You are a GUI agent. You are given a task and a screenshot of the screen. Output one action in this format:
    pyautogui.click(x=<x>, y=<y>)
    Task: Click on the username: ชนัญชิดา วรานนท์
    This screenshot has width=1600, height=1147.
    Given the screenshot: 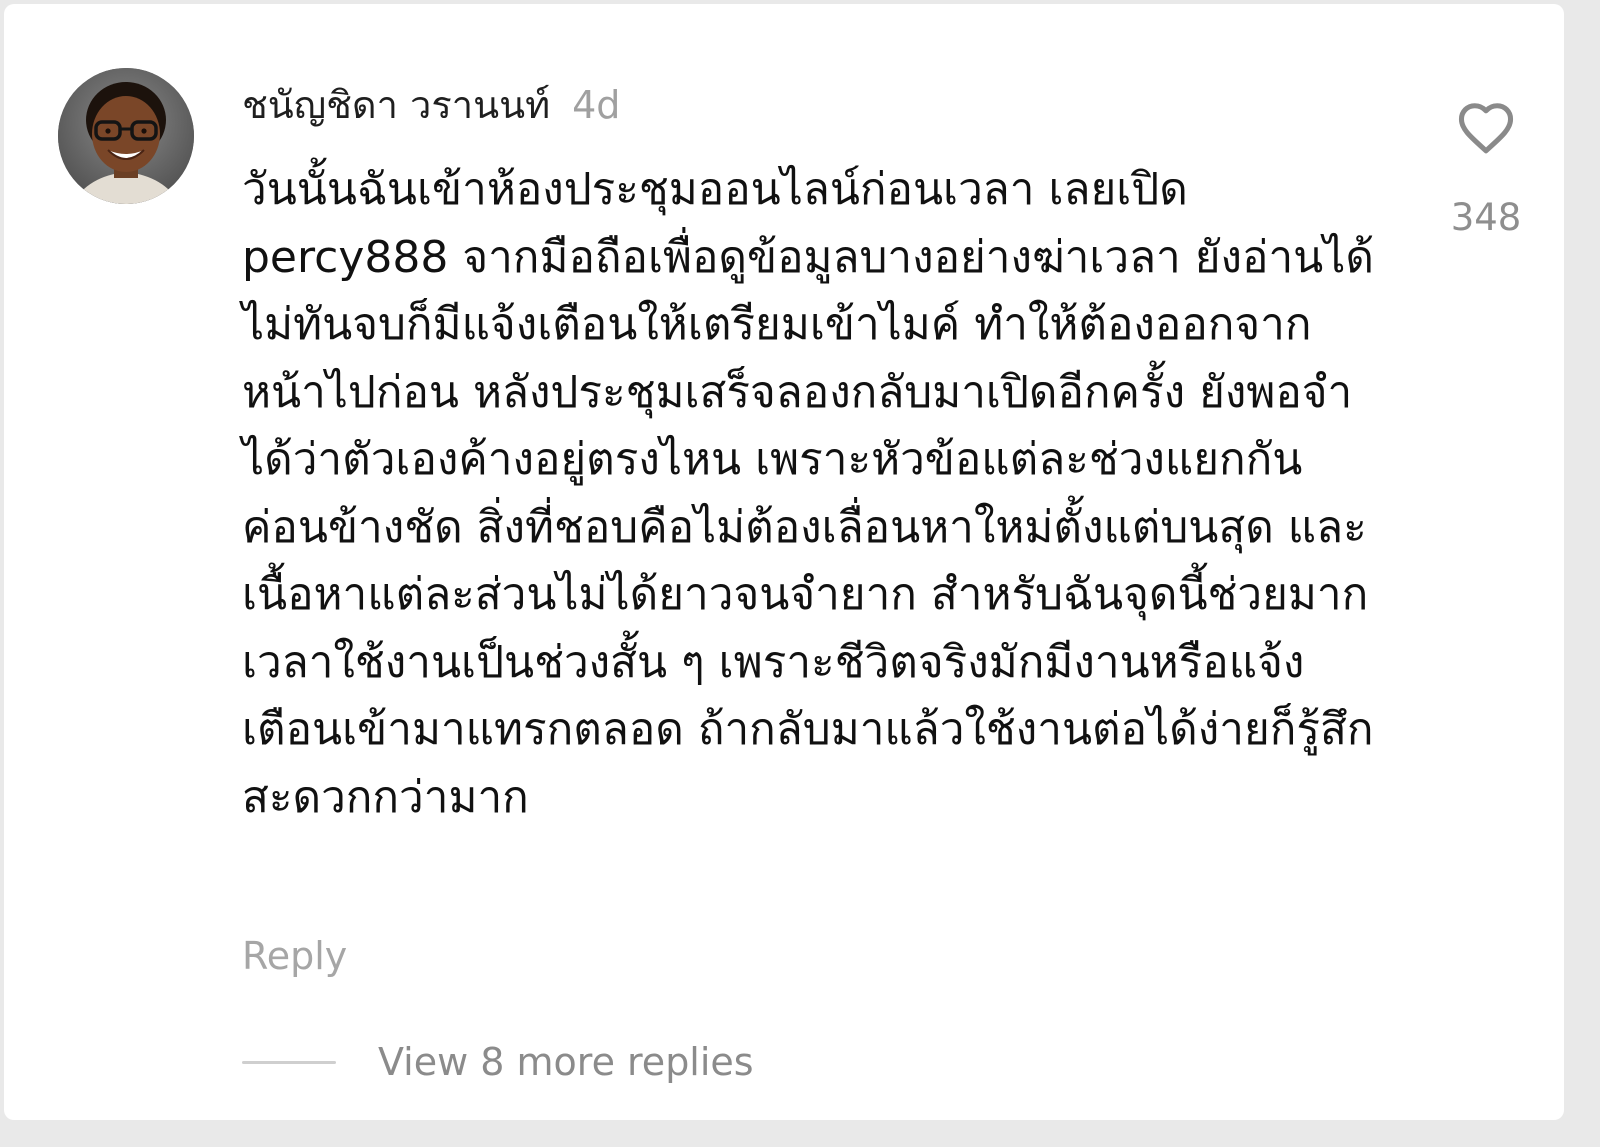 What is the action you would take?
    pyautogui.click(x=396, y=104)
    